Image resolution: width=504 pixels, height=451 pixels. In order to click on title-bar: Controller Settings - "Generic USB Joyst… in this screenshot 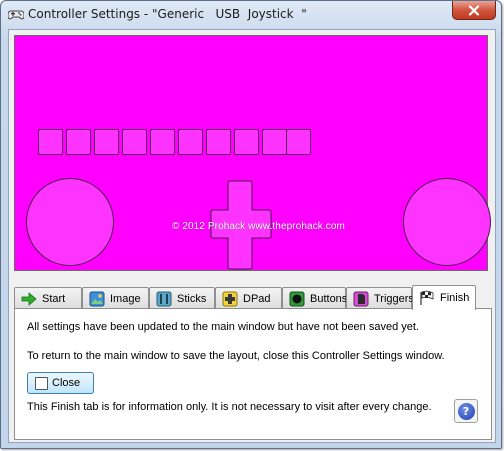, I will do `click(251, 15)`.